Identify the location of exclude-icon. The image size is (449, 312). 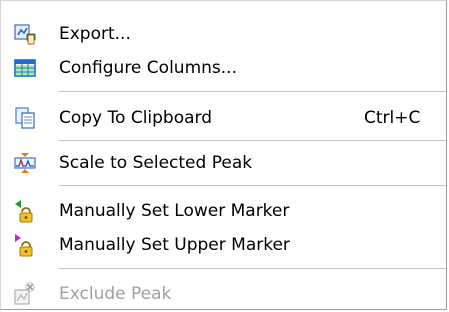
(25, 294).